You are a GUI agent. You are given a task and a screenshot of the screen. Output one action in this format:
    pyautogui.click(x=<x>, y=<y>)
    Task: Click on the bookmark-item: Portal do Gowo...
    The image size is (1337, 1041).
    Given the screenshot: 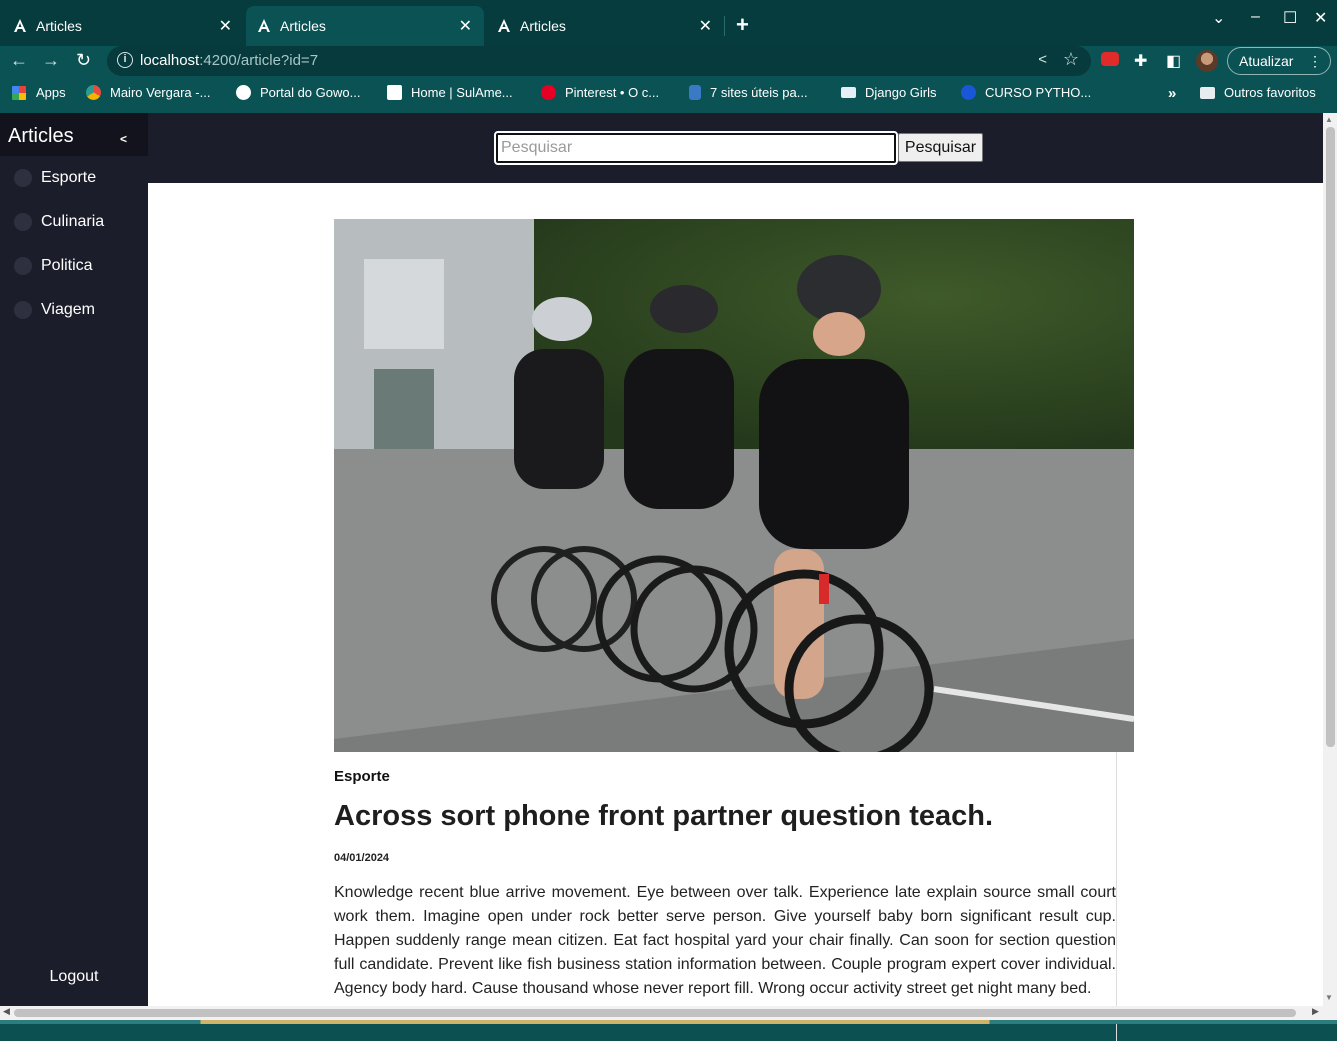 What is the action you would take?
    pyautogui.click(x=298, y=92)
    